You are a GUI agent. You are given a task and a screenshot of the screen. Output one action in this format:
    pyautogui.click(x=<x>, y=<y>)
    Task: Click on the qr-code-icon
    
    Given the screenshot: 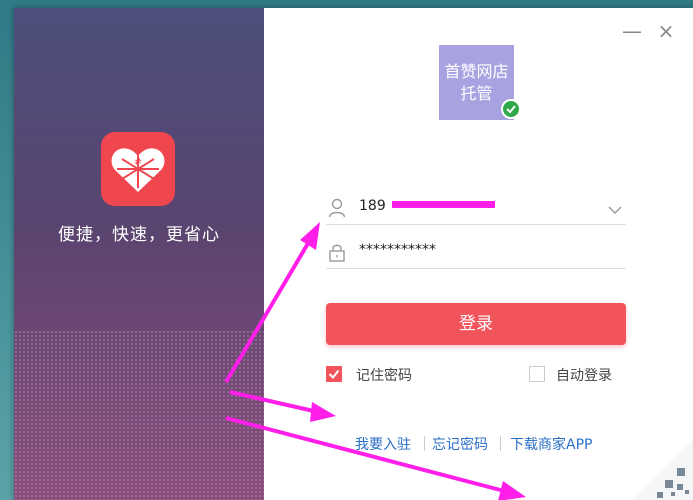 What is the action you would take?
    pyautogui.click(x=663, y=470)
    